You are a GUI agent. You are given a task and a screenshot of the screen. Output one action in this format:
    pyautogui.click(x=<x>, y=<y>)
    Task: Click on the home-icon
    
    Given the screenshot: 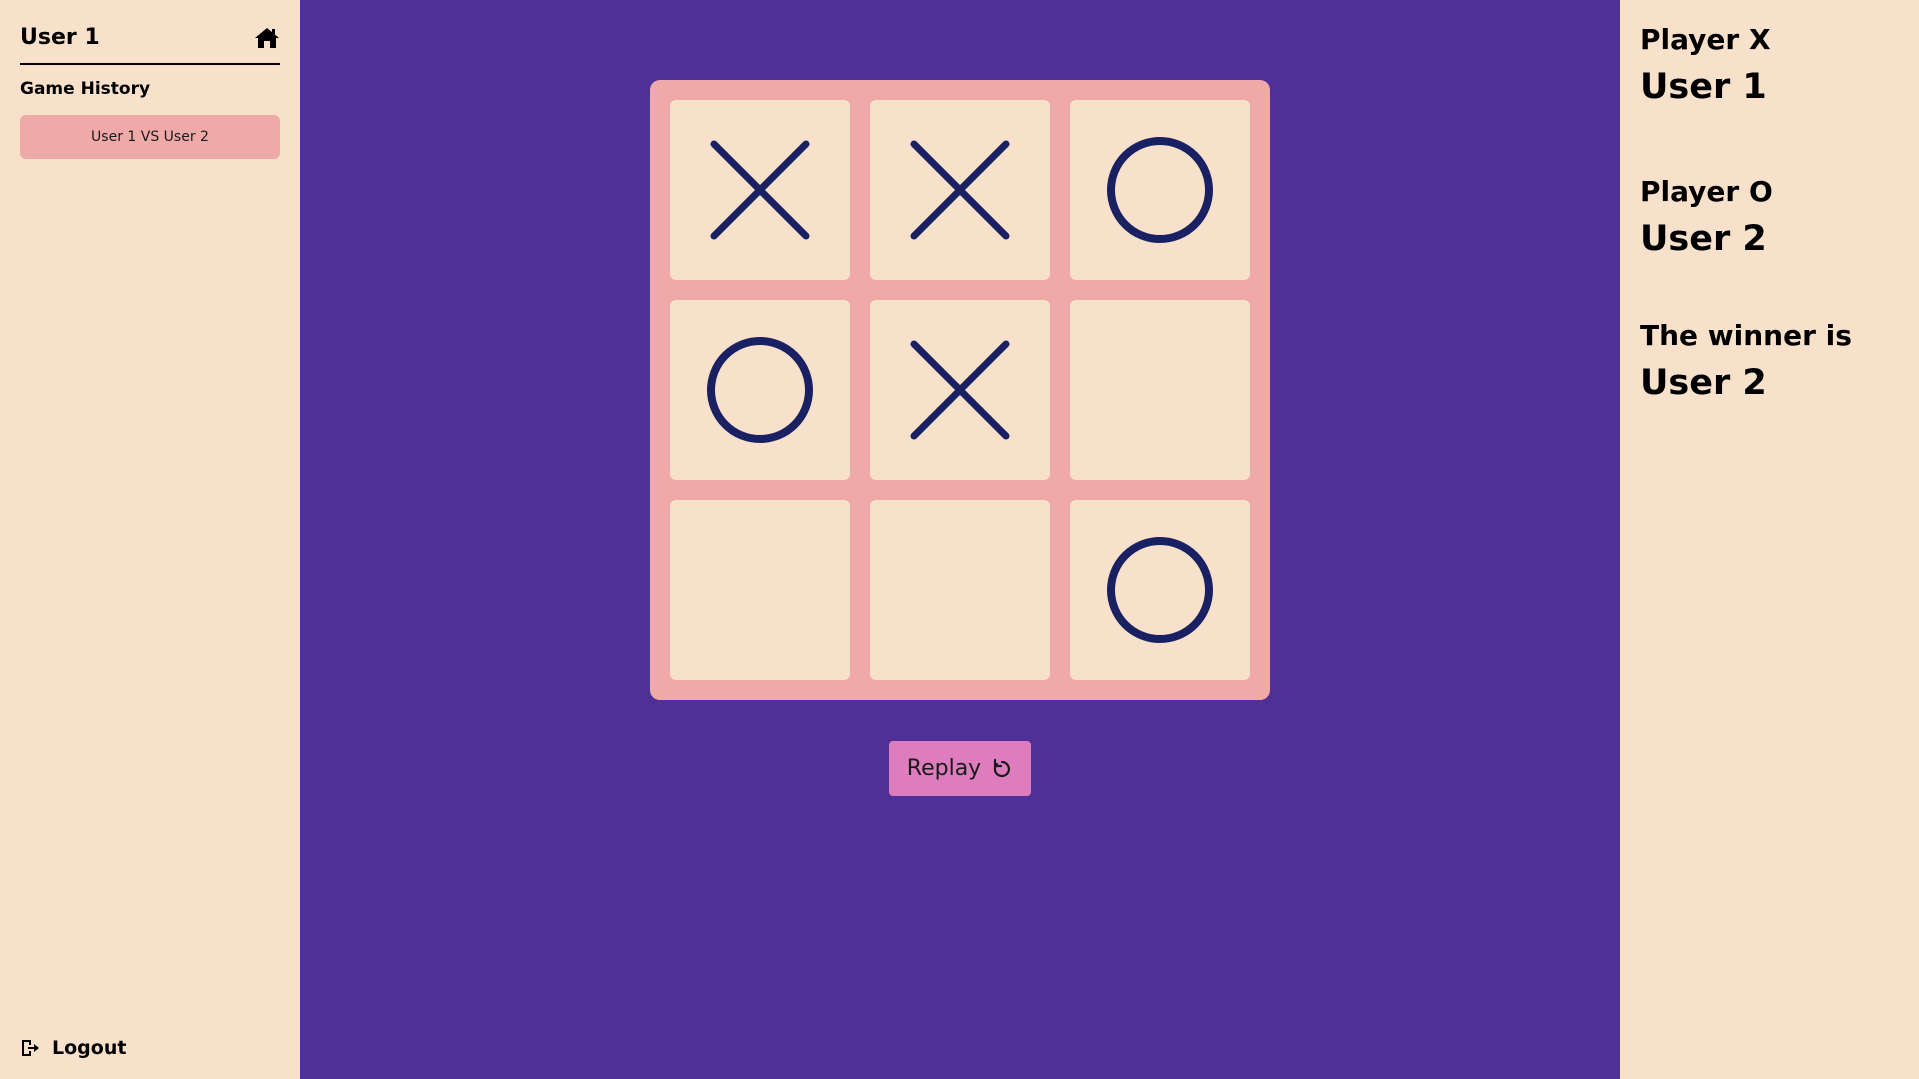 What is the action you would take?
    pyautogui.click(x=267, y=38)
    